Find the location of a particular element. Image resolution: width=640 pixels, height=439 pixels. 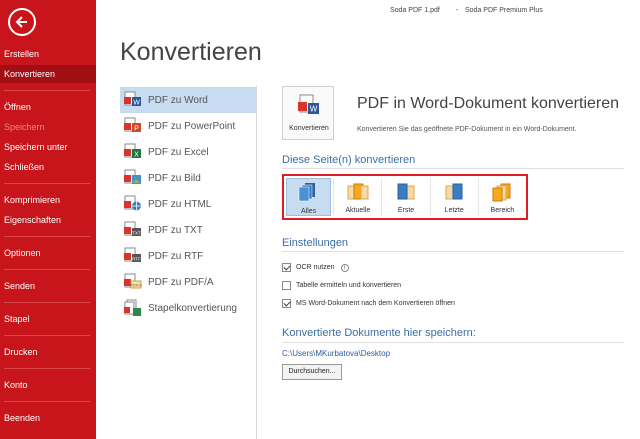

page-title: Konvertieren is located at coordinates (191, 52).